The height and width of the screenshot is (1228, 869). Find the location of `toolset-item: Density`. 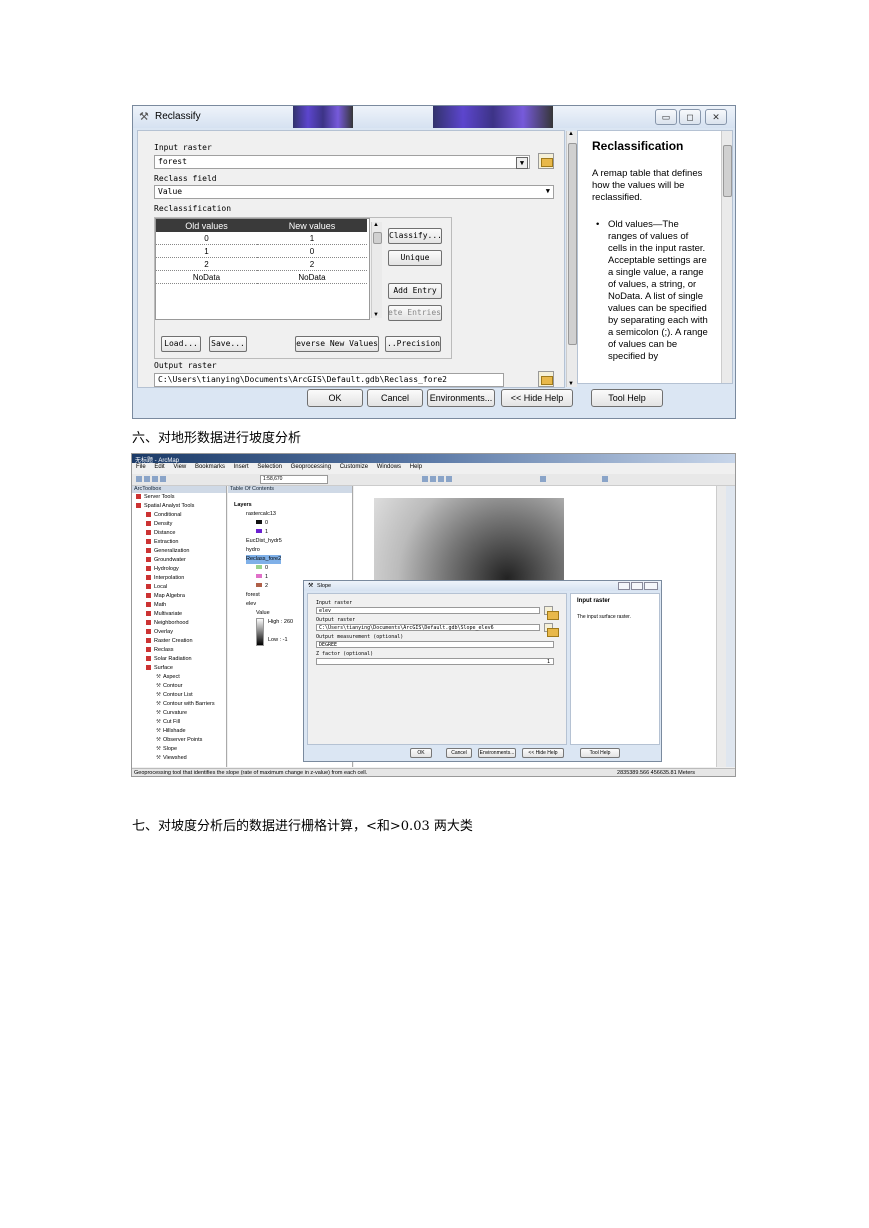

toolset-item: Density is located at coordinates (186, 524).